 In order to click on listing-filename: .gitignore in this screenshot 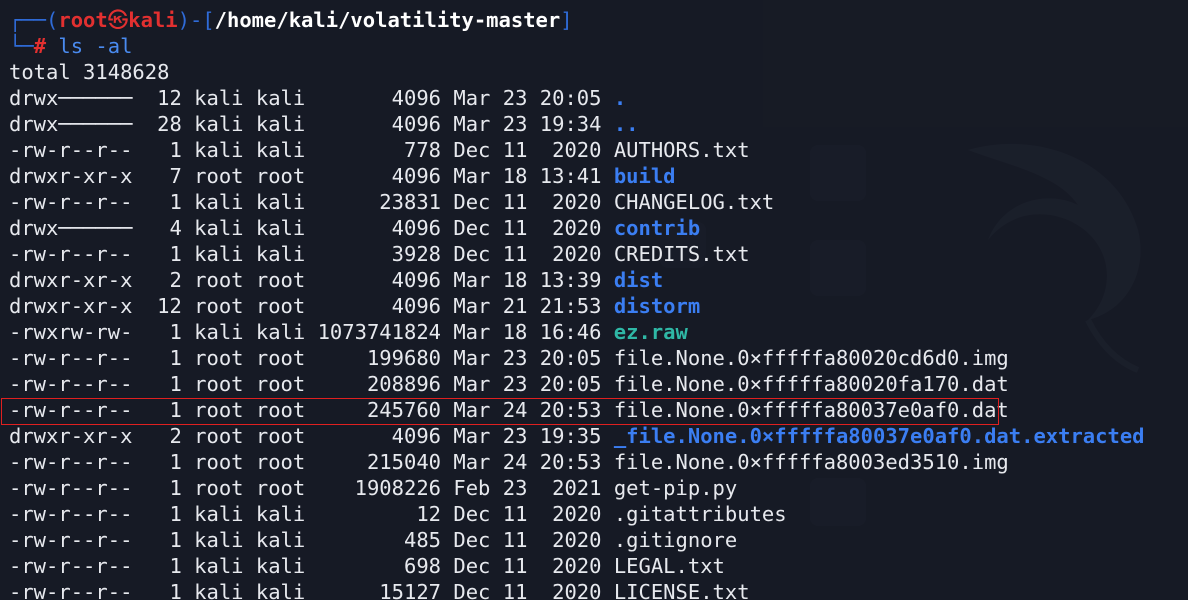, I will do `click(675, 540)`.